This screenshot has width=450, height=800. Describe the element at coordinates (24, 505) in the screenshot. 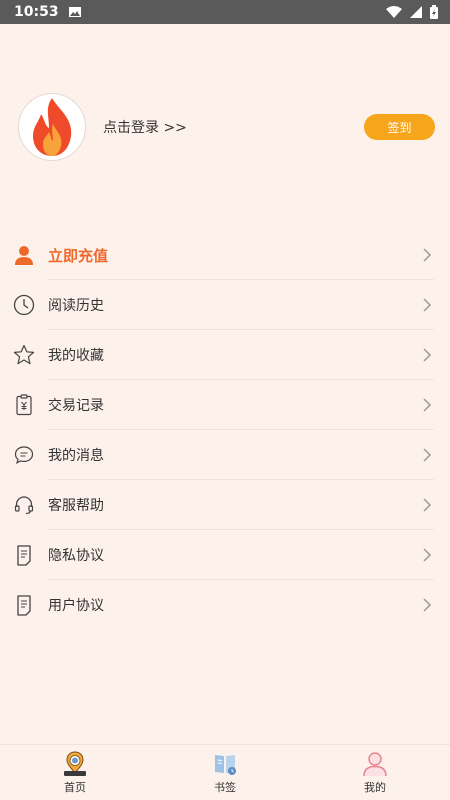

I see `headset-icon` at that location.